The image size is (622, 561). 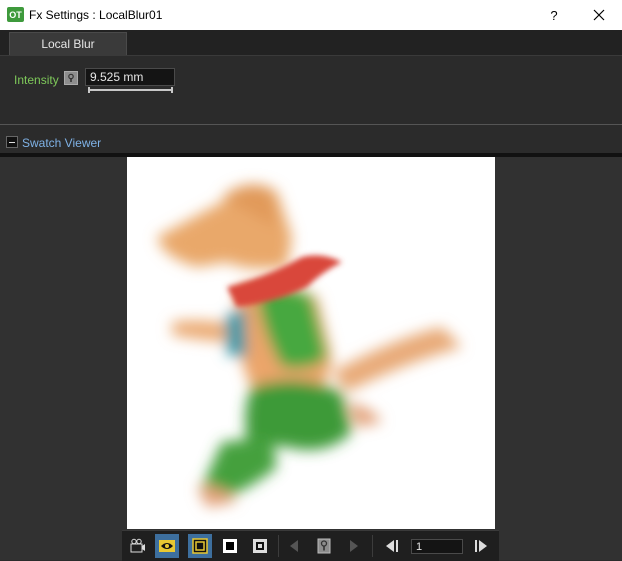 What do you see at coordinates (36, 80) in the screenshot?
I see `intensity-label: Intensity` at bounding box center [36, 80].